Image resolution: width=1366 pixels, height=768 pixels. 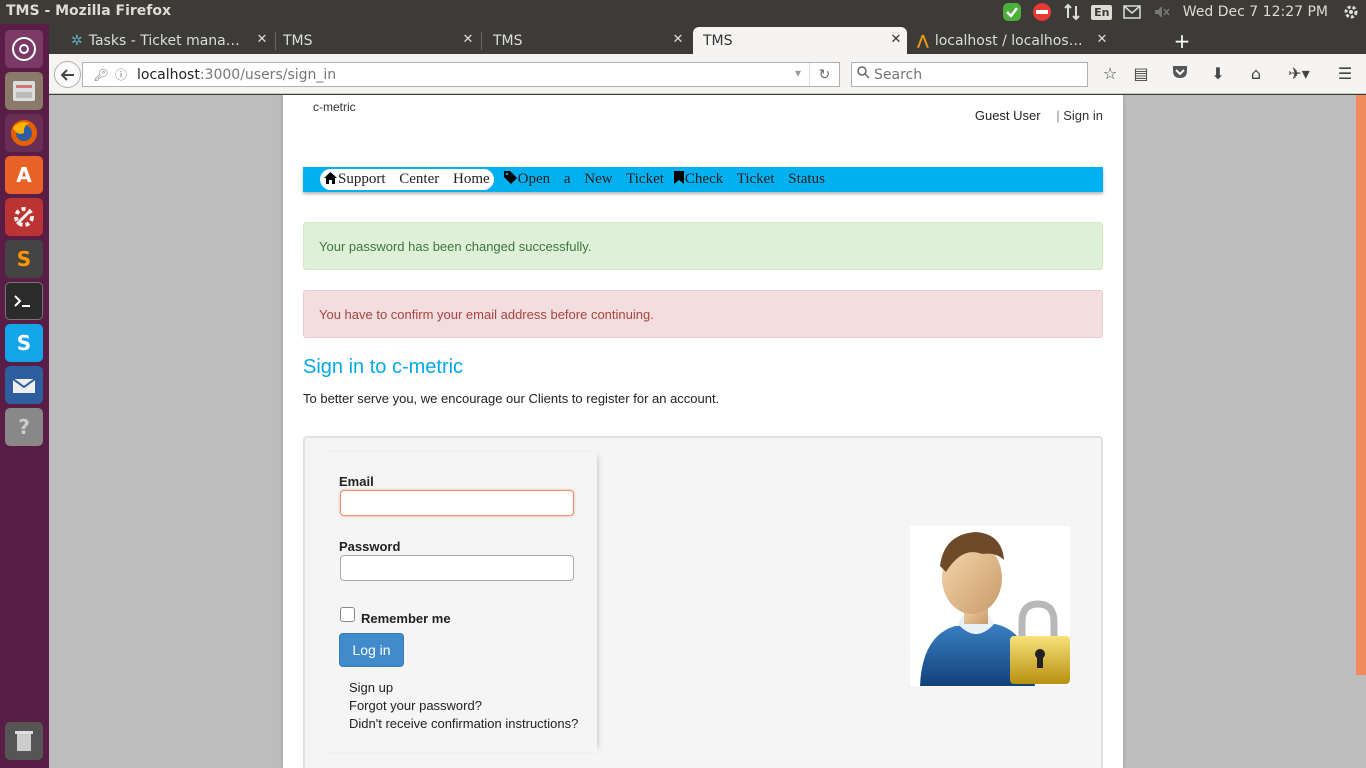 What do you see at coordinates (974, 74) in the screenshot?
I see `search-input` at bounding box center [974, 74].